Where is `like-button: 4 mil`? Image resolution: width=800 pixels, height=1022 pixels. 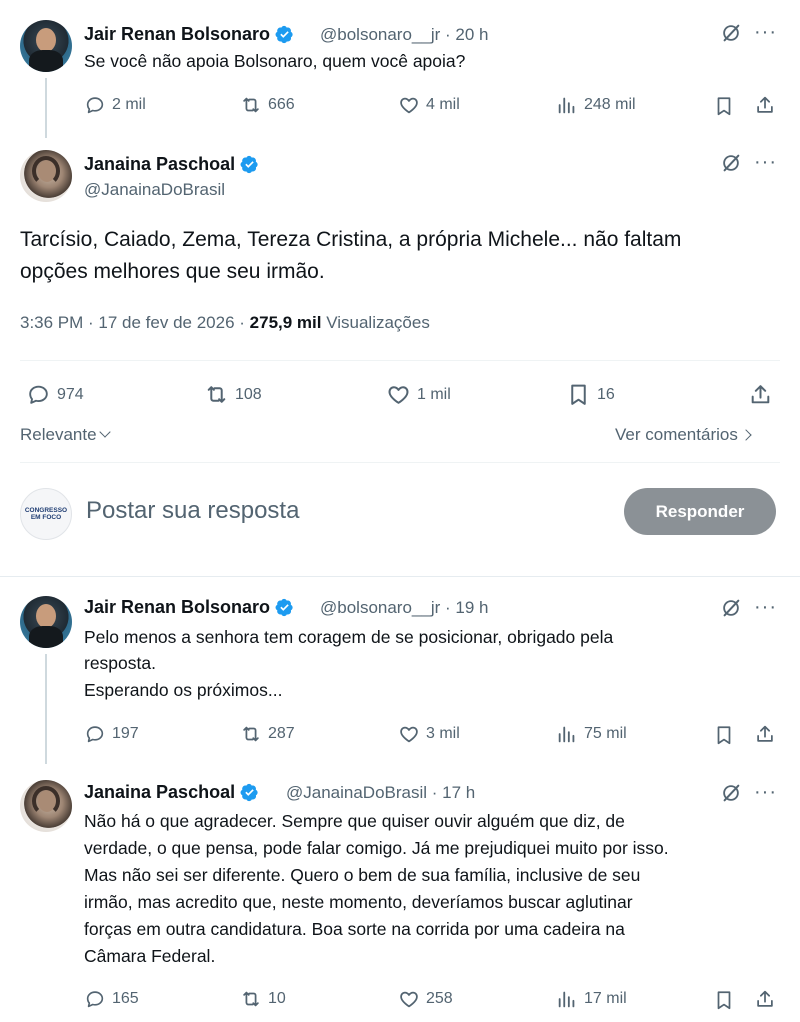 like-button: 4 mil is located at coordinates (429, 105).